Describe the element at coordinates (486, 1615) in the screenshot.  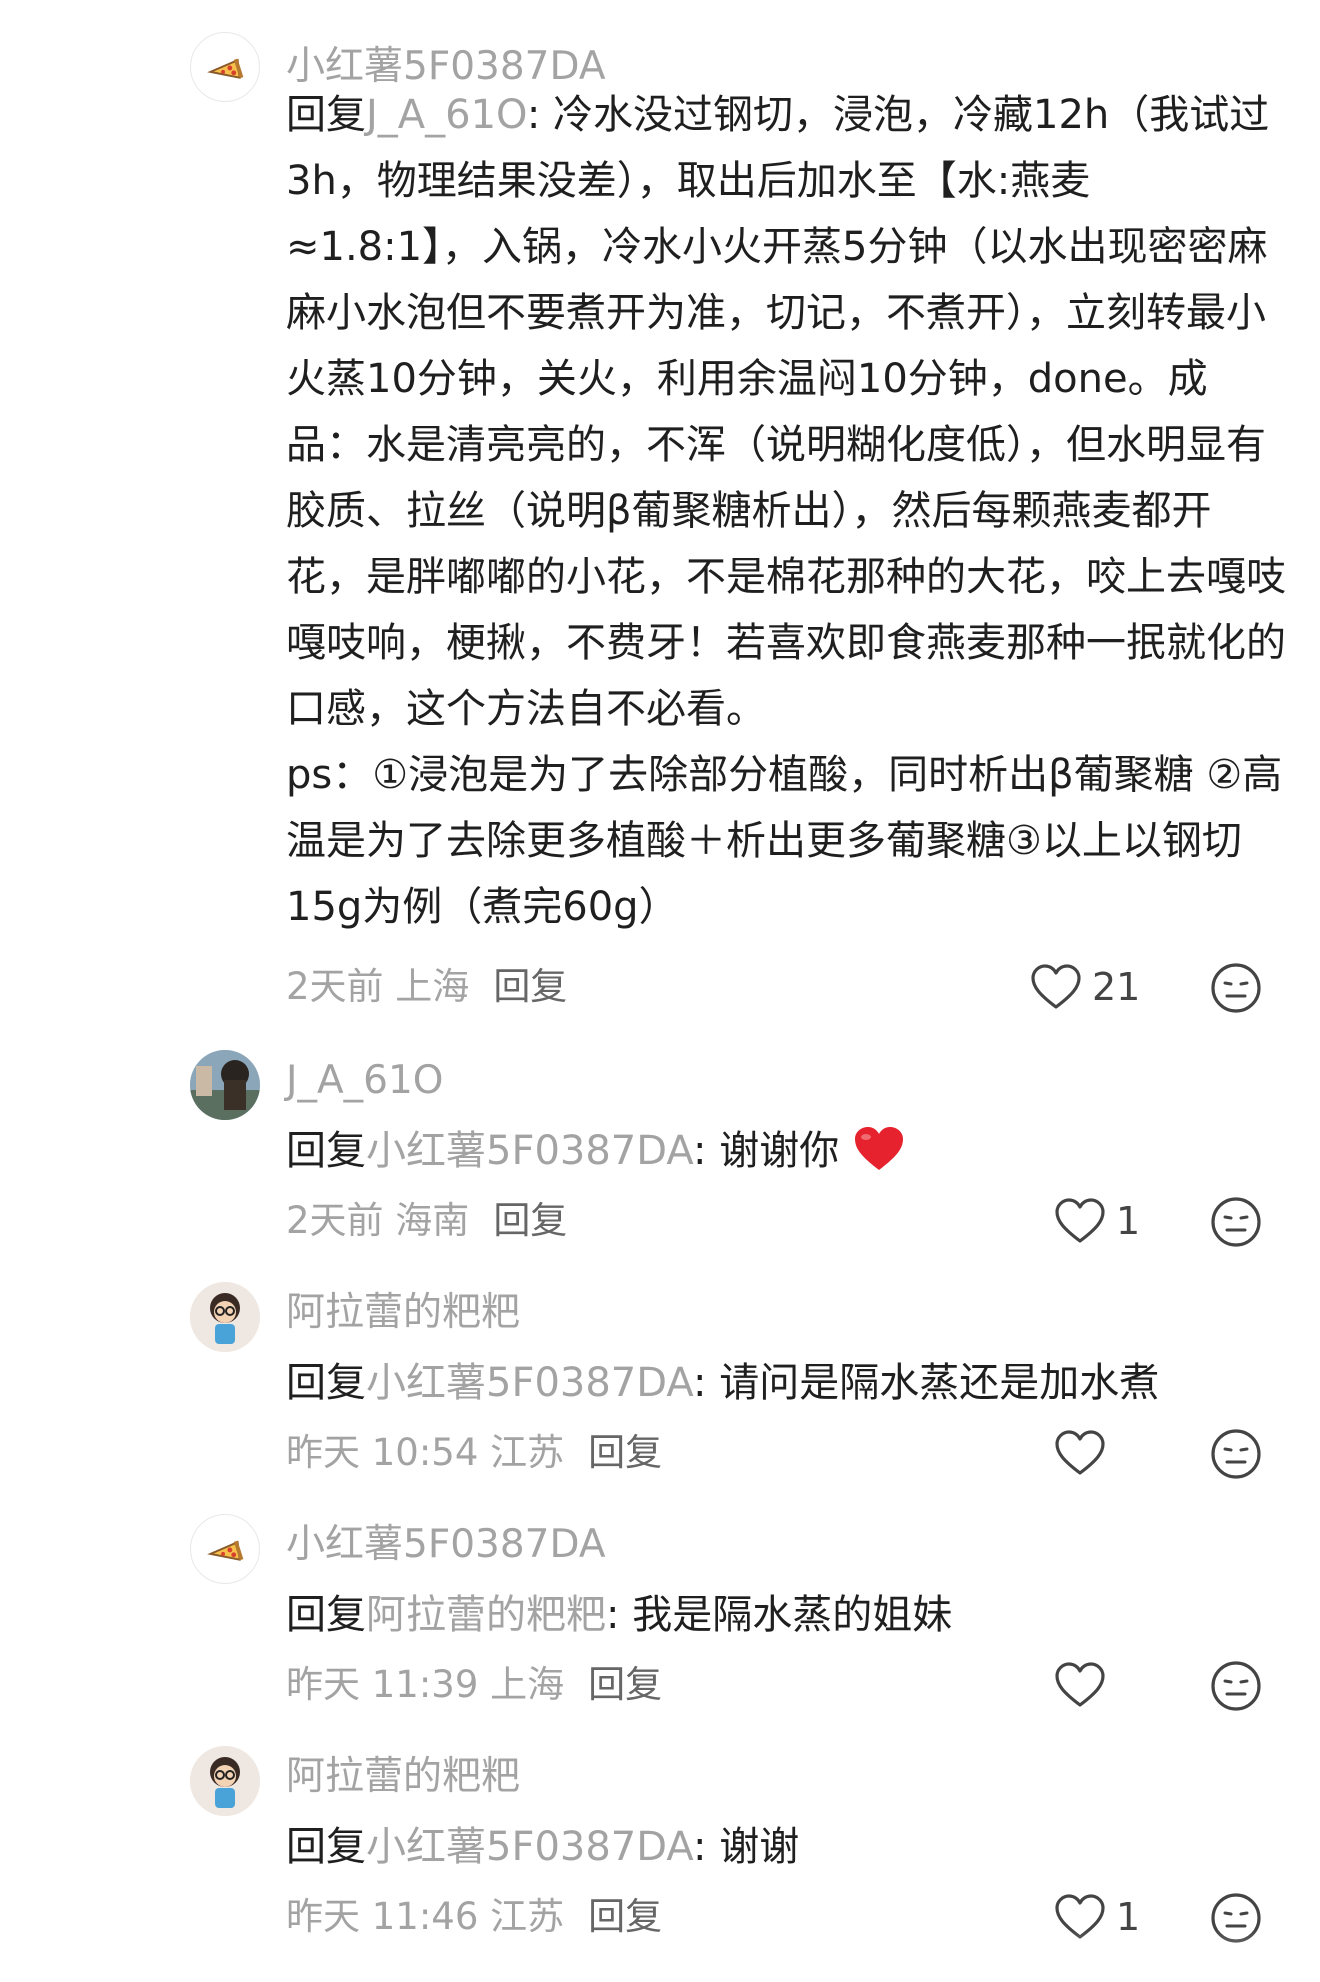
I see `mention-link: 阿拉蕾的粑粑` at that location.